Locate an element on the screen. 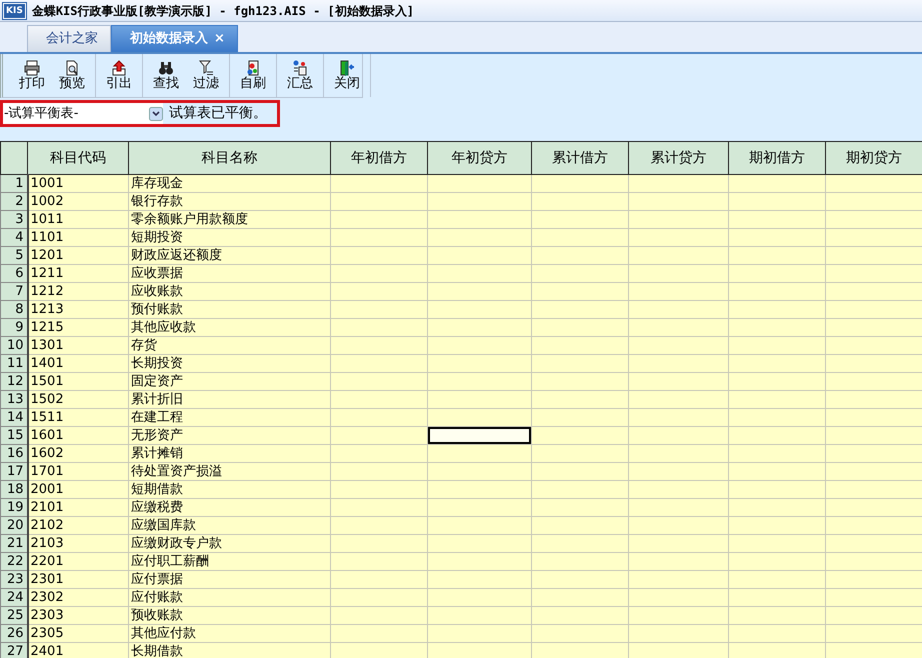 The image size is (922, 658). toolbar-button: 查找 is located at coordinates (166, 75).